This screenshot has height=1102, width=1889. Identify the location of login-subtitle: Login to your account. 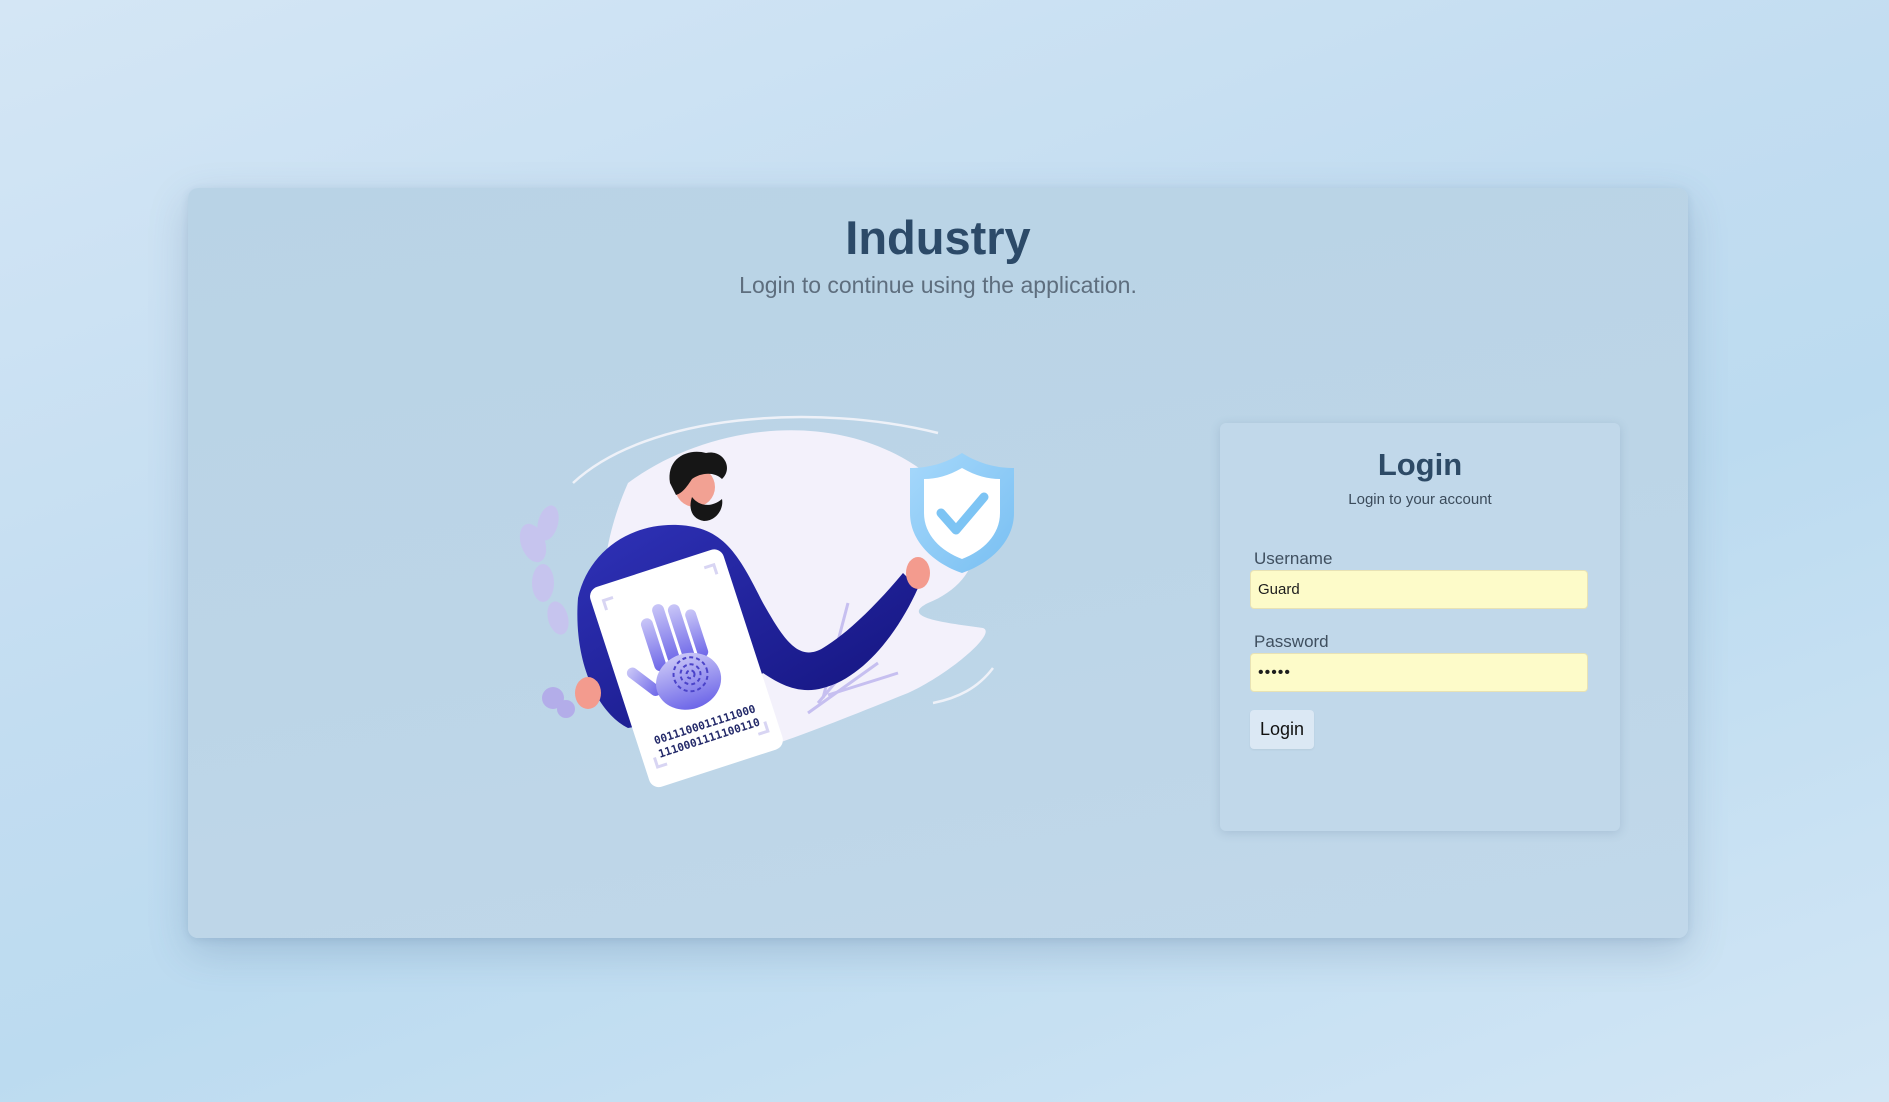
(1420, 499).